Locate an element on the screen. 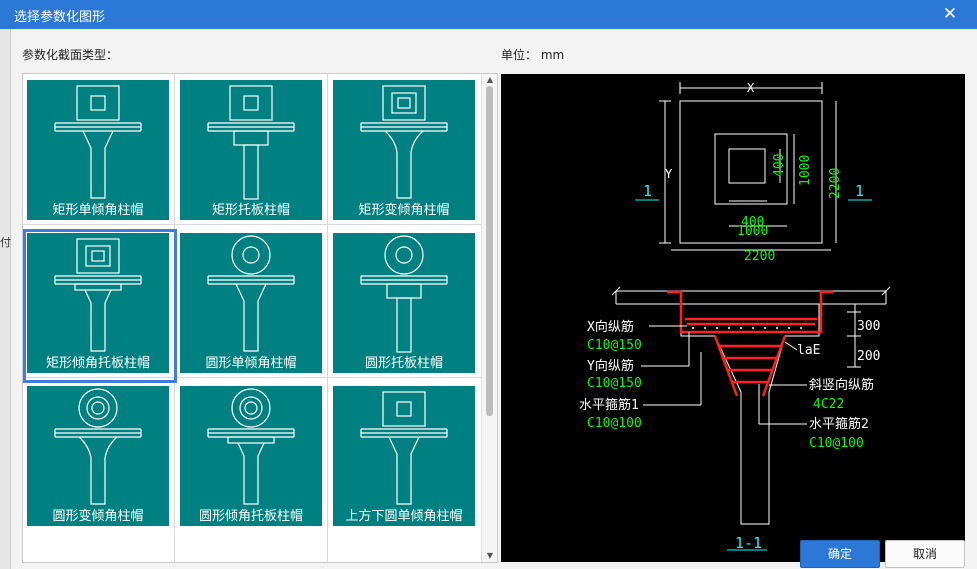 The height and width of the screenshot is (569, 977). plan-dim-400-bottom: 400 is located at coordinates (752, 222).